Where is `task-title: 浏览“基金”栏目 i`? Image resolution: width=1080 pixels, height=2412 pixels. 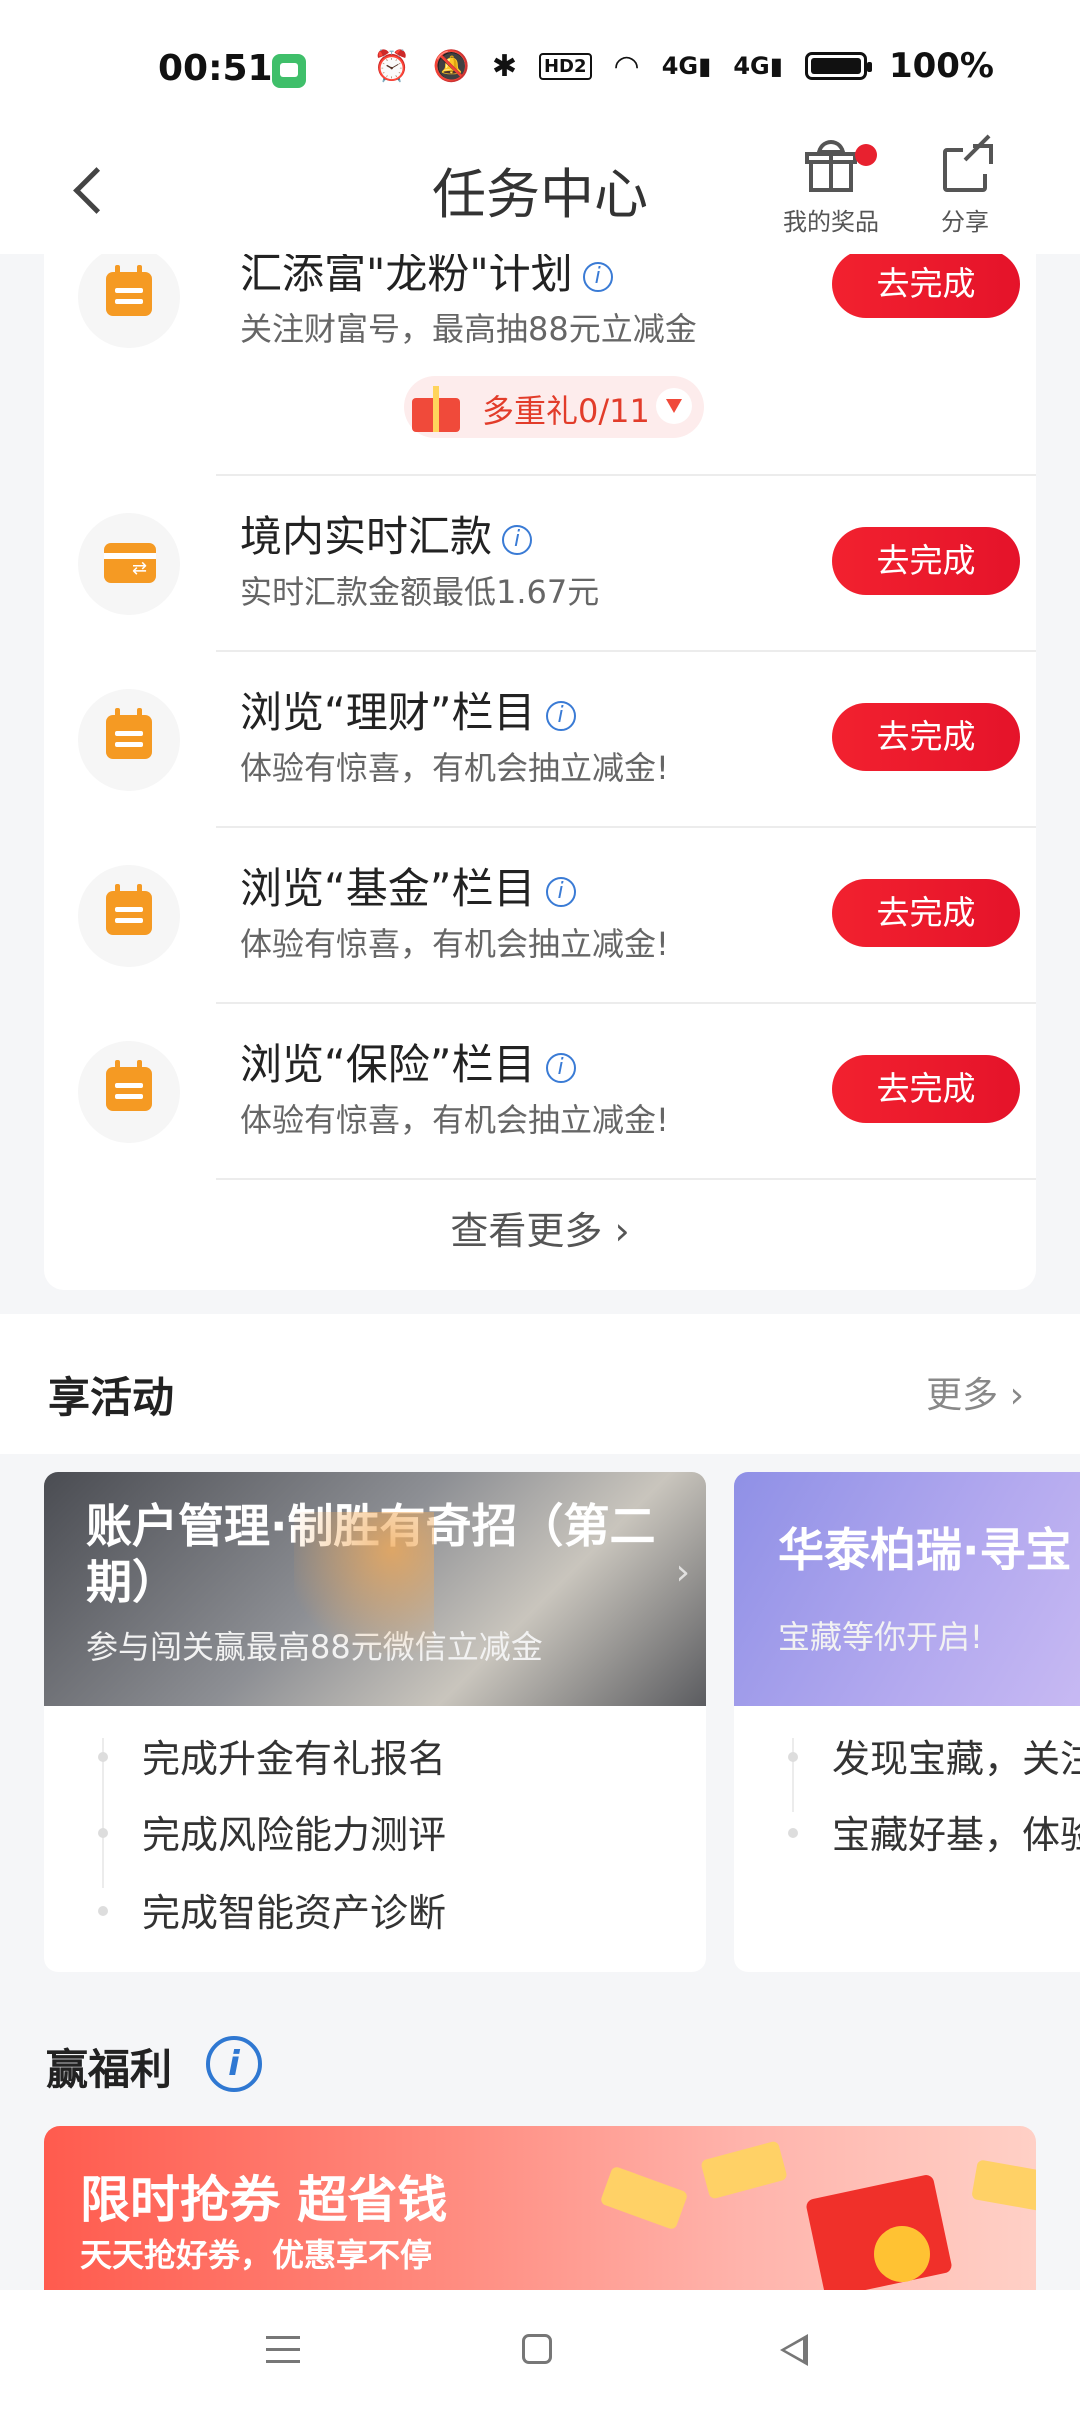 task-title: 浏览“基金”栏目 i is located at coordinates (408, 885).